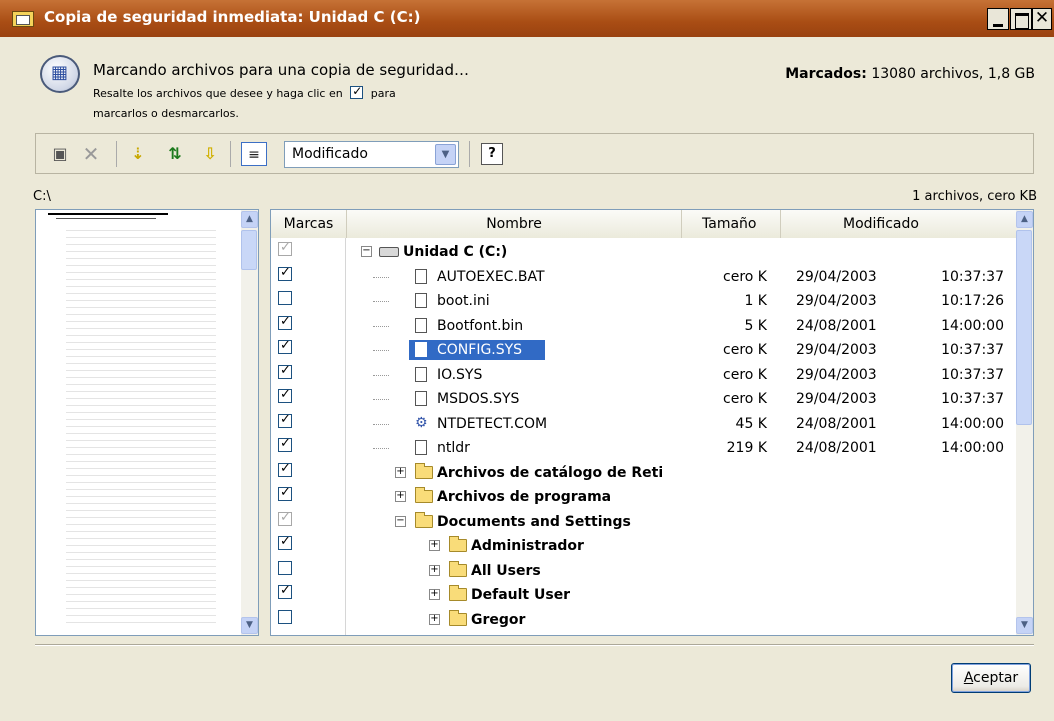 This screenshot has height=721, width=1054. I want to click on marked-label: Marcados:, so click(826, 74).